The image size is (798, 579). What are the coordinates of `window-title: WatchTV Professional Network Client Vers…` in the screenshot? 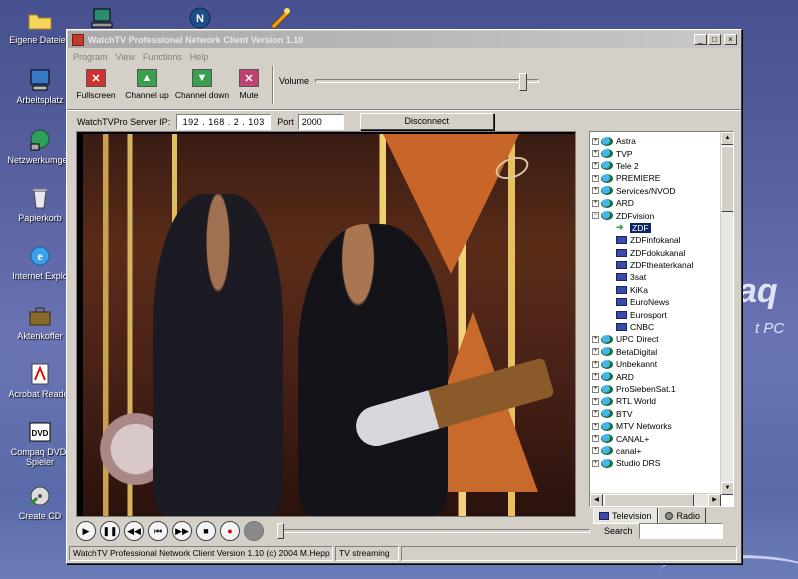 It's located at (196, 39).